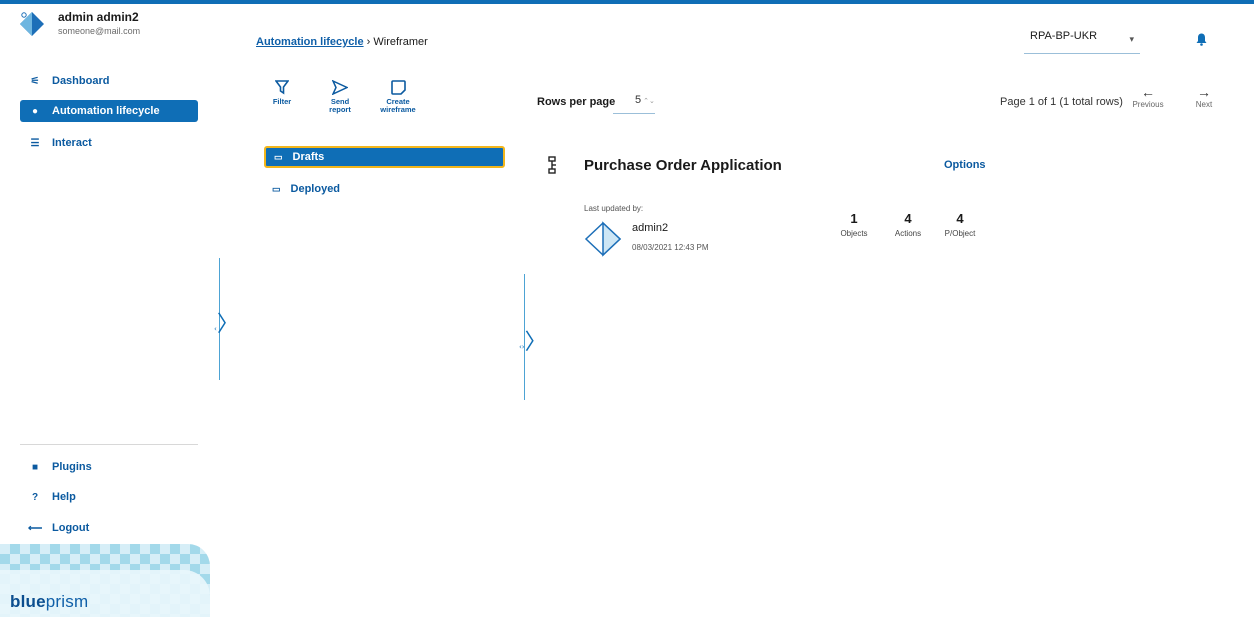 The width and height of the screenshot is (1254, 617). What do you see at coordinates (49, 601) in the screenshot?
I see `brand-logo: blueprism` at bounding box center [49, 601].